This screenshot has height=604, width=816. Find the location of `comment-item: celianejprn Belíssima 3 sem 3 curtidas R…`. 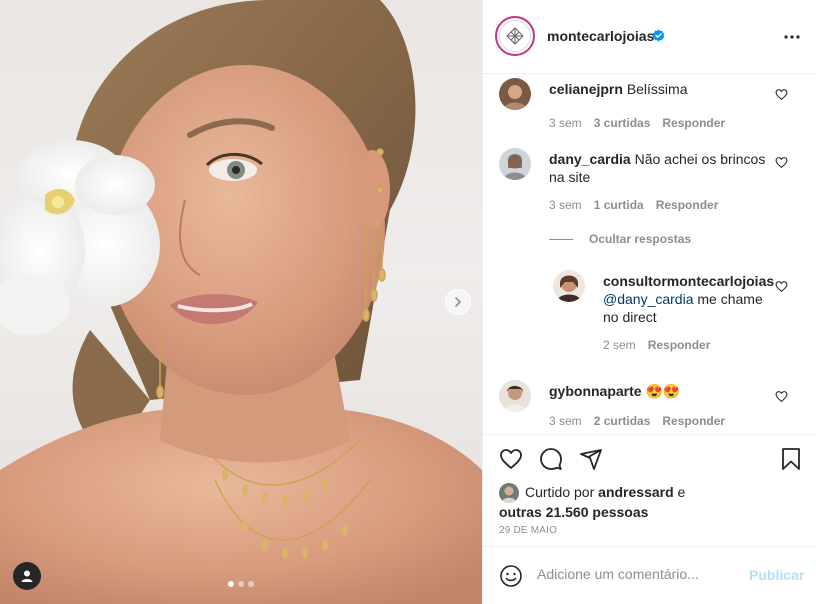

comment-item: celianejprn Belíssima 3 sem 3 curtidas R… is located at coordinates (654, 108).